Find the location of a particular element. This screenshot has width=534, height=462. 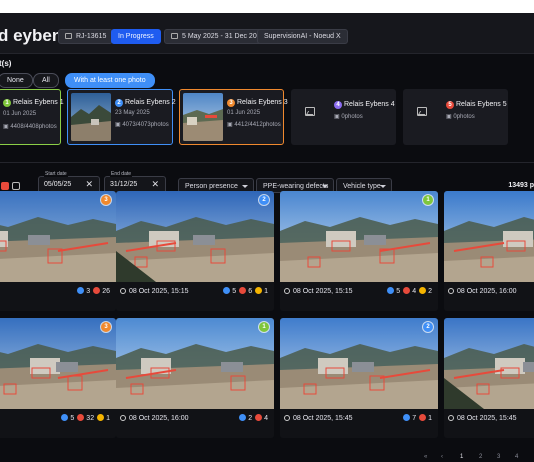

photo-card-footer: 16:005321 is located at coordinates (58, 423).